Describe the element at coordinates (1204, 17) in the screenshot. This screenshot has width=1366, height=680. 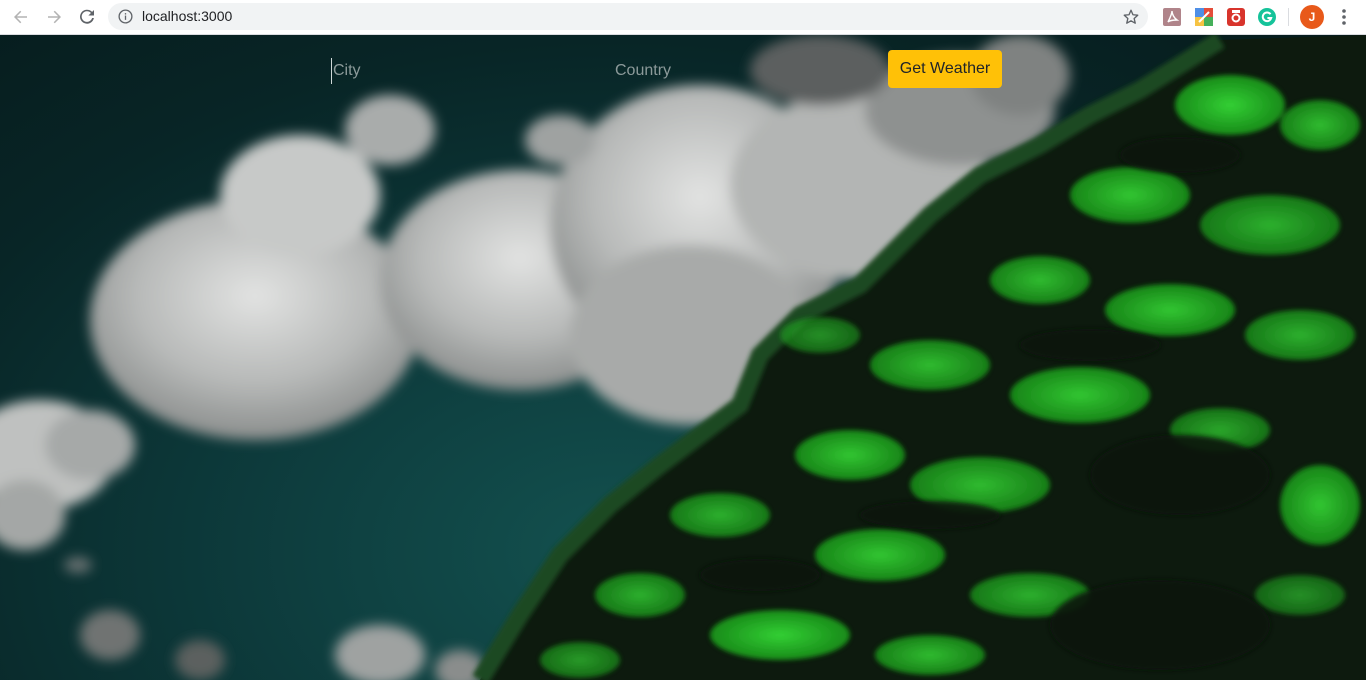
I see `color-picker-extension-icon` at that location.